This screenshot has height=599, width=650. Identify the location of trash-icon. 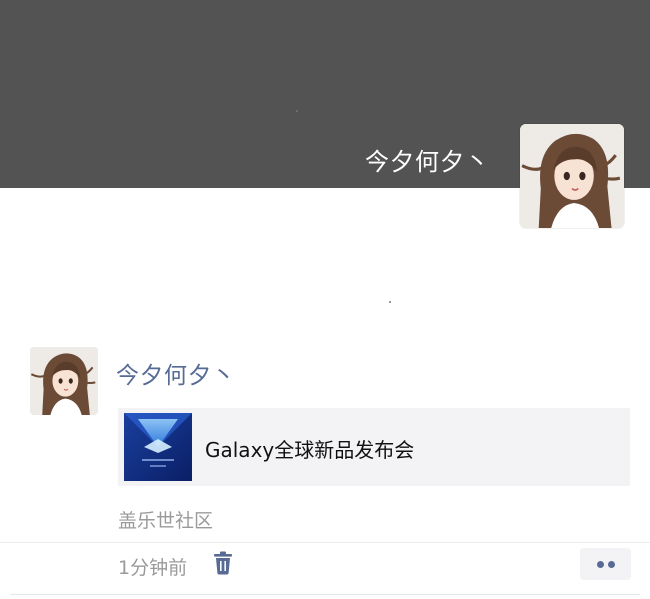
(223, 563).